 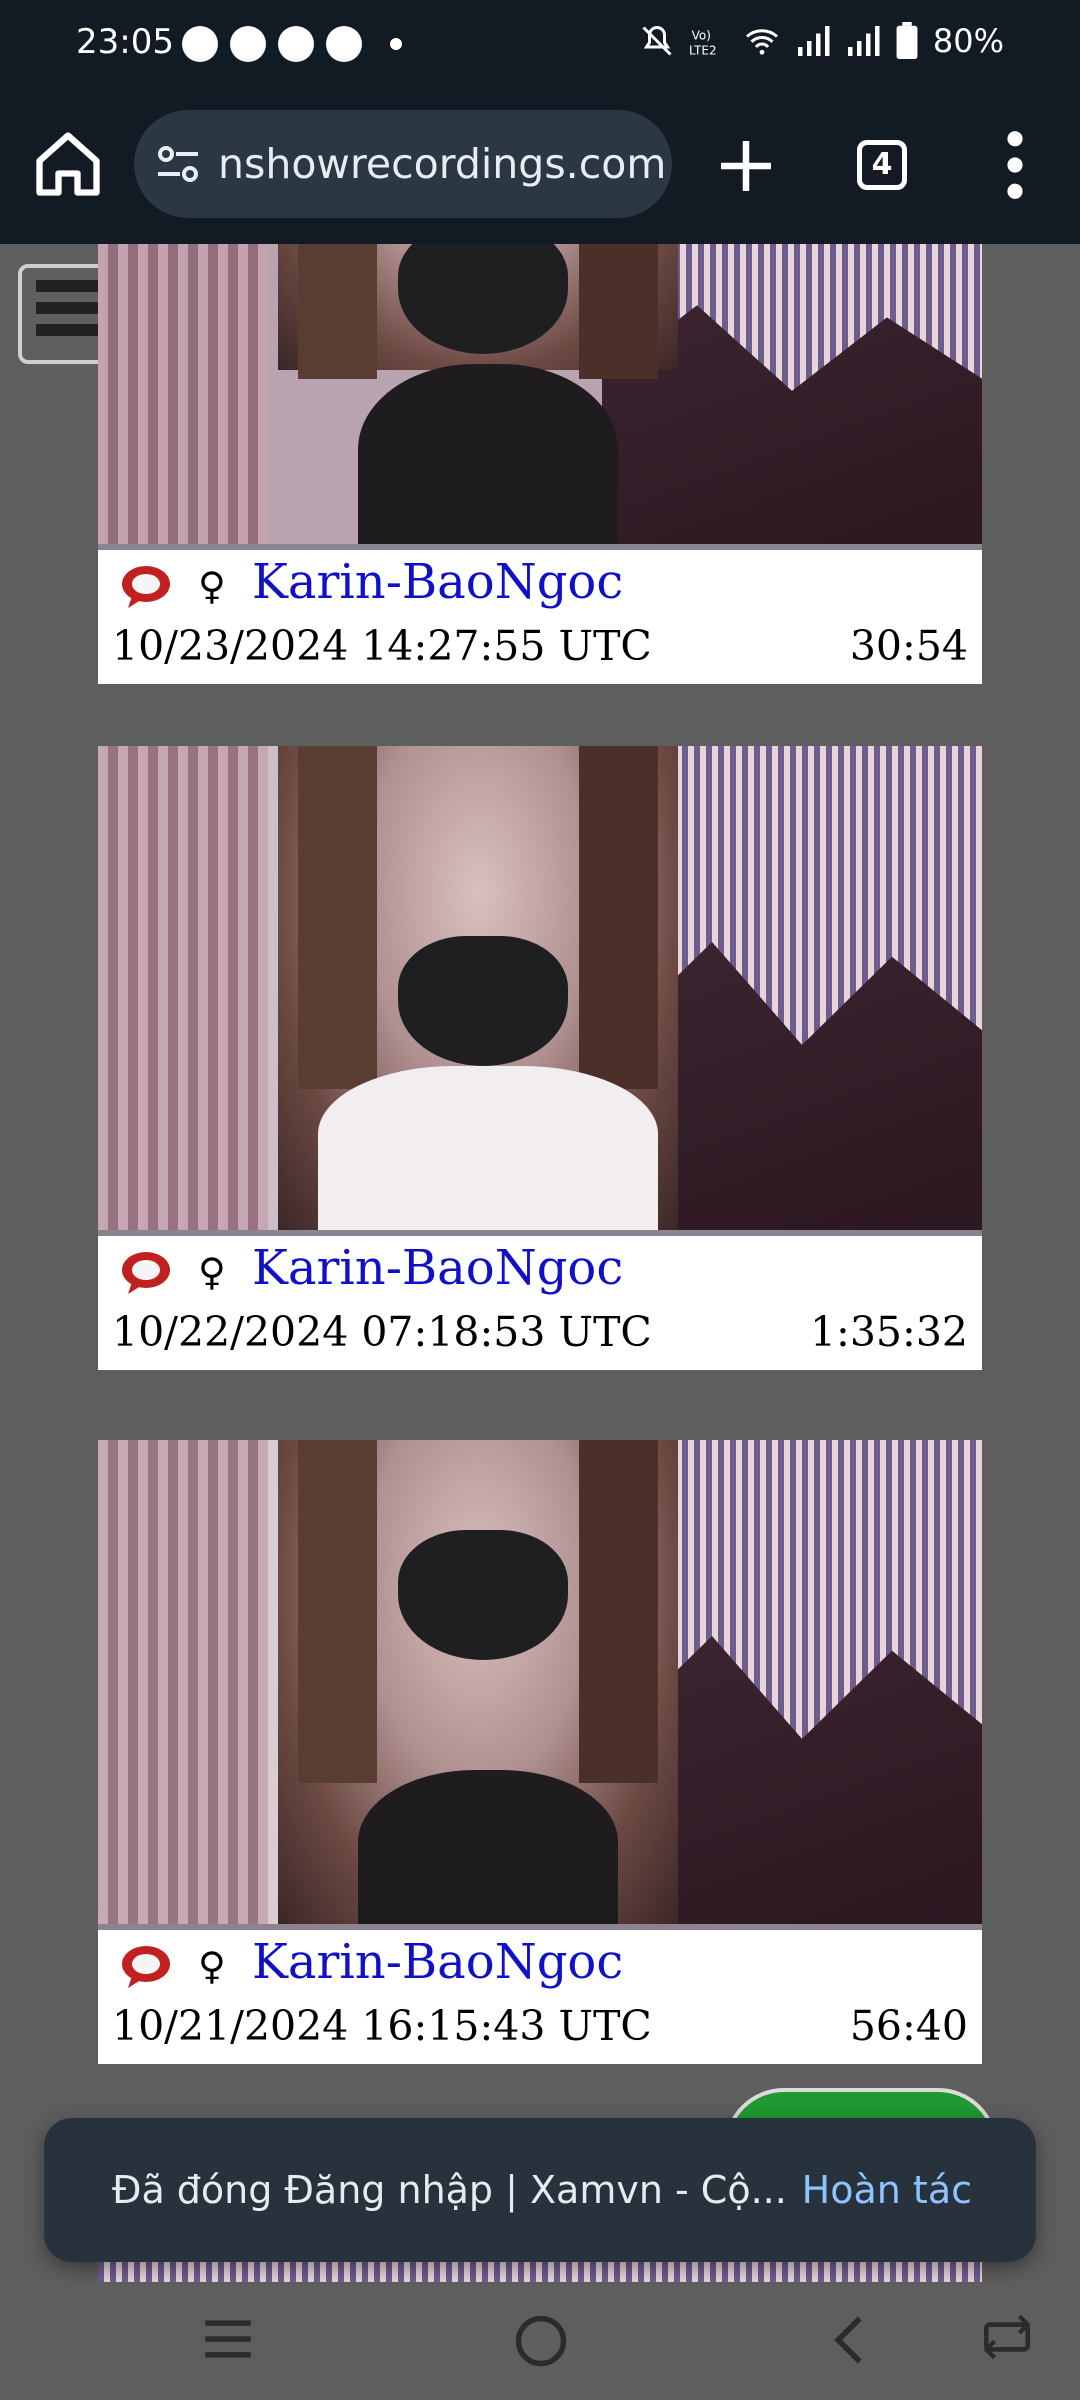 I want to click on svg-text: LTE2, so click(x=703, y=50).